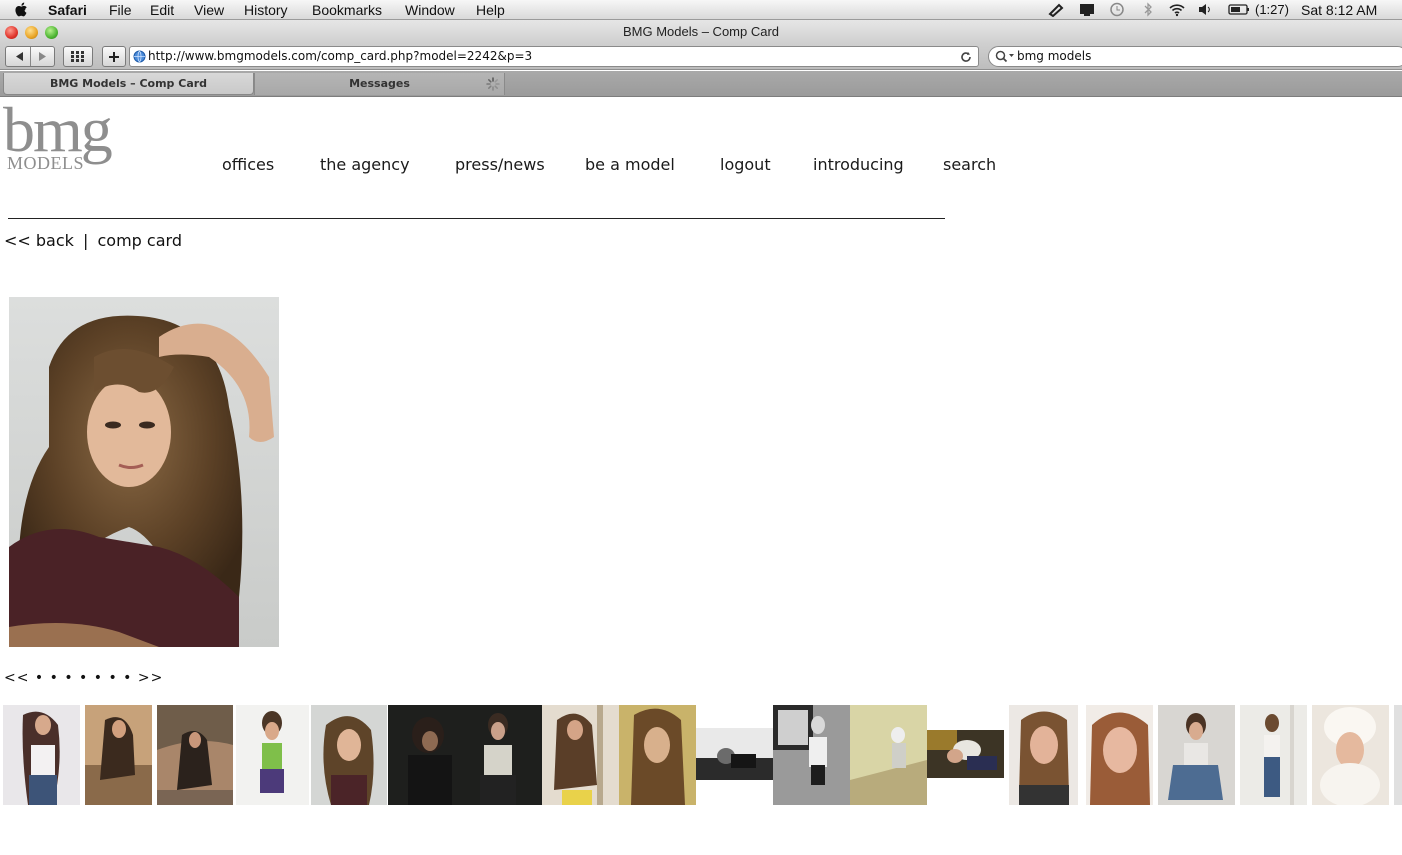 This screenshot has height=855, width=1402. I want to click on back-forward-group, so click(30, 56).